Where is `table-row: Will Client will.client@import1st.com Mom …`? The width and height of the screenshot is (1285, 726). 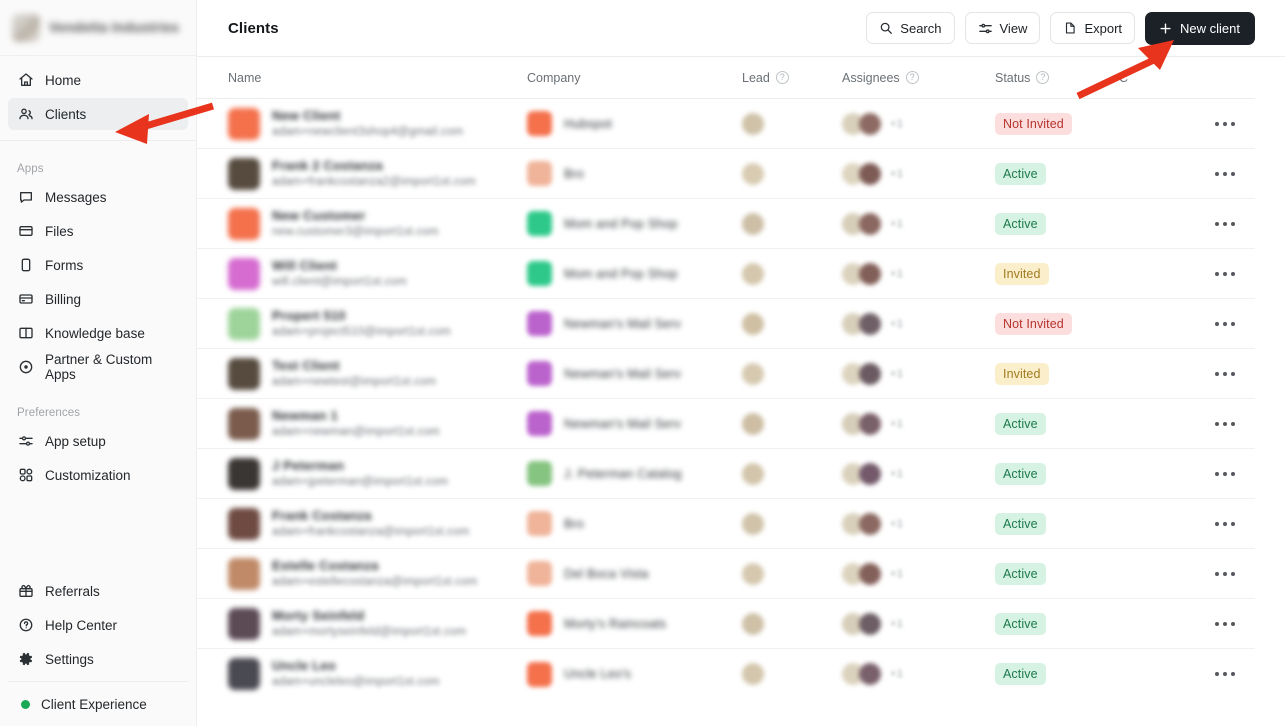 table-row: Will Client will.client@import1st.com Mom … is located at coordinates (726, 274).